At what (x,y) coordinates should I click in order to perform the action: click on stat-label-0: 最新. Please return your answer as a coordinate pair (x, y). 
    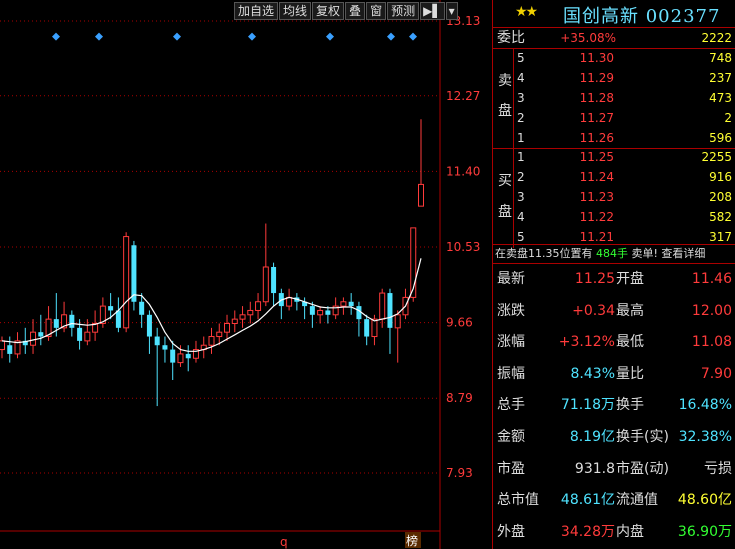
    Looking at the image, I should click on (511, 279).